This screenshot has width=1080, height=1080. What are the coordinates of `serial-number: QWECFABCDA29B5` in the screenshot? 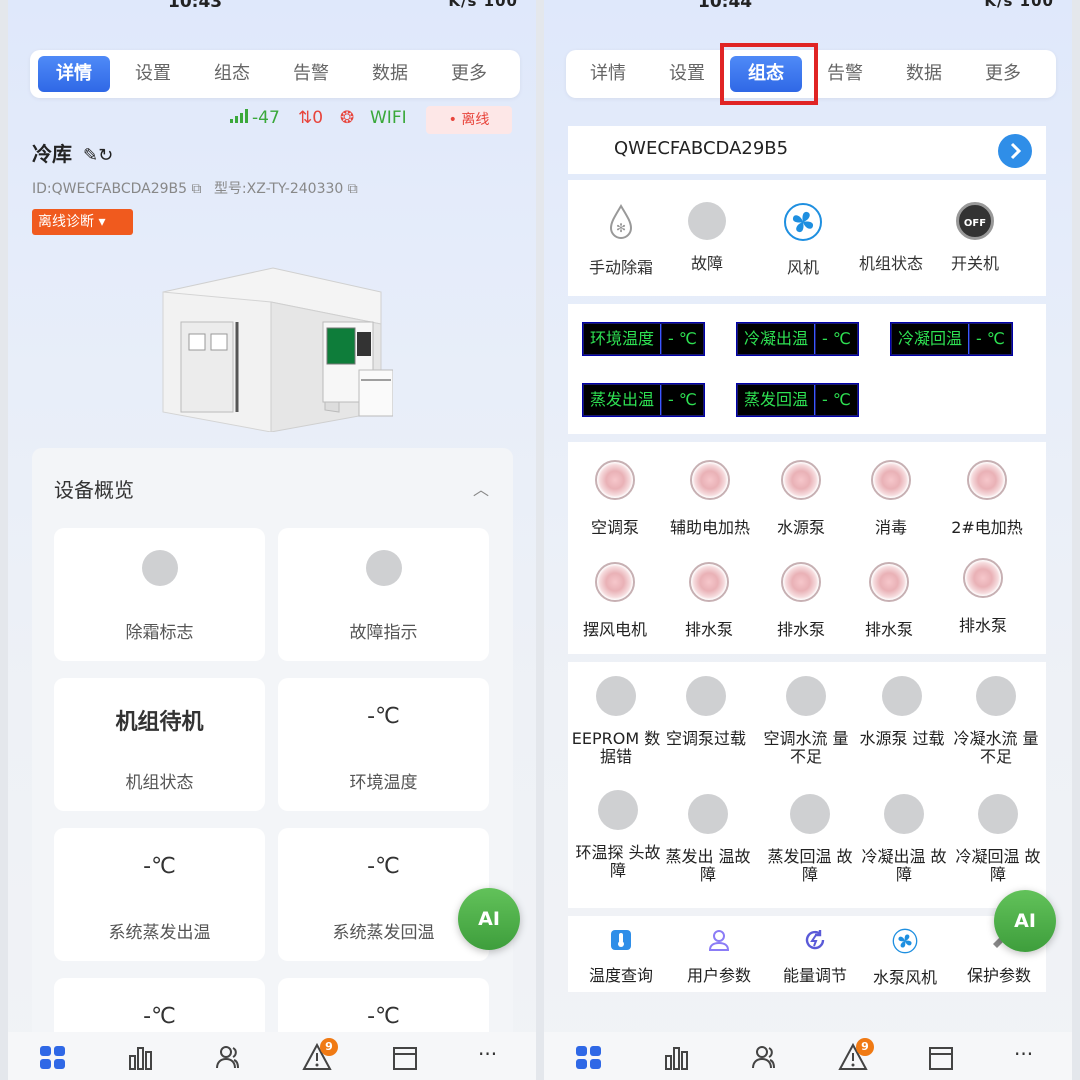 It's located at (701, 148).